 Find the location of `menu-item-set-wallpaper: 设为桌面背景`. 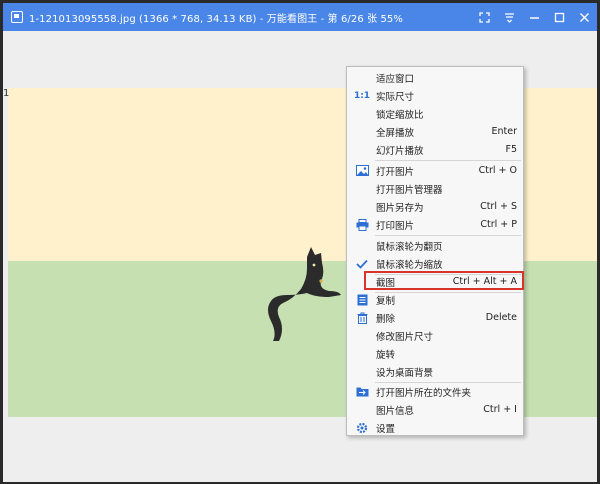

menu-item-set-wallpaper: 设为桌面背景 is located at coordinates (435, 371).